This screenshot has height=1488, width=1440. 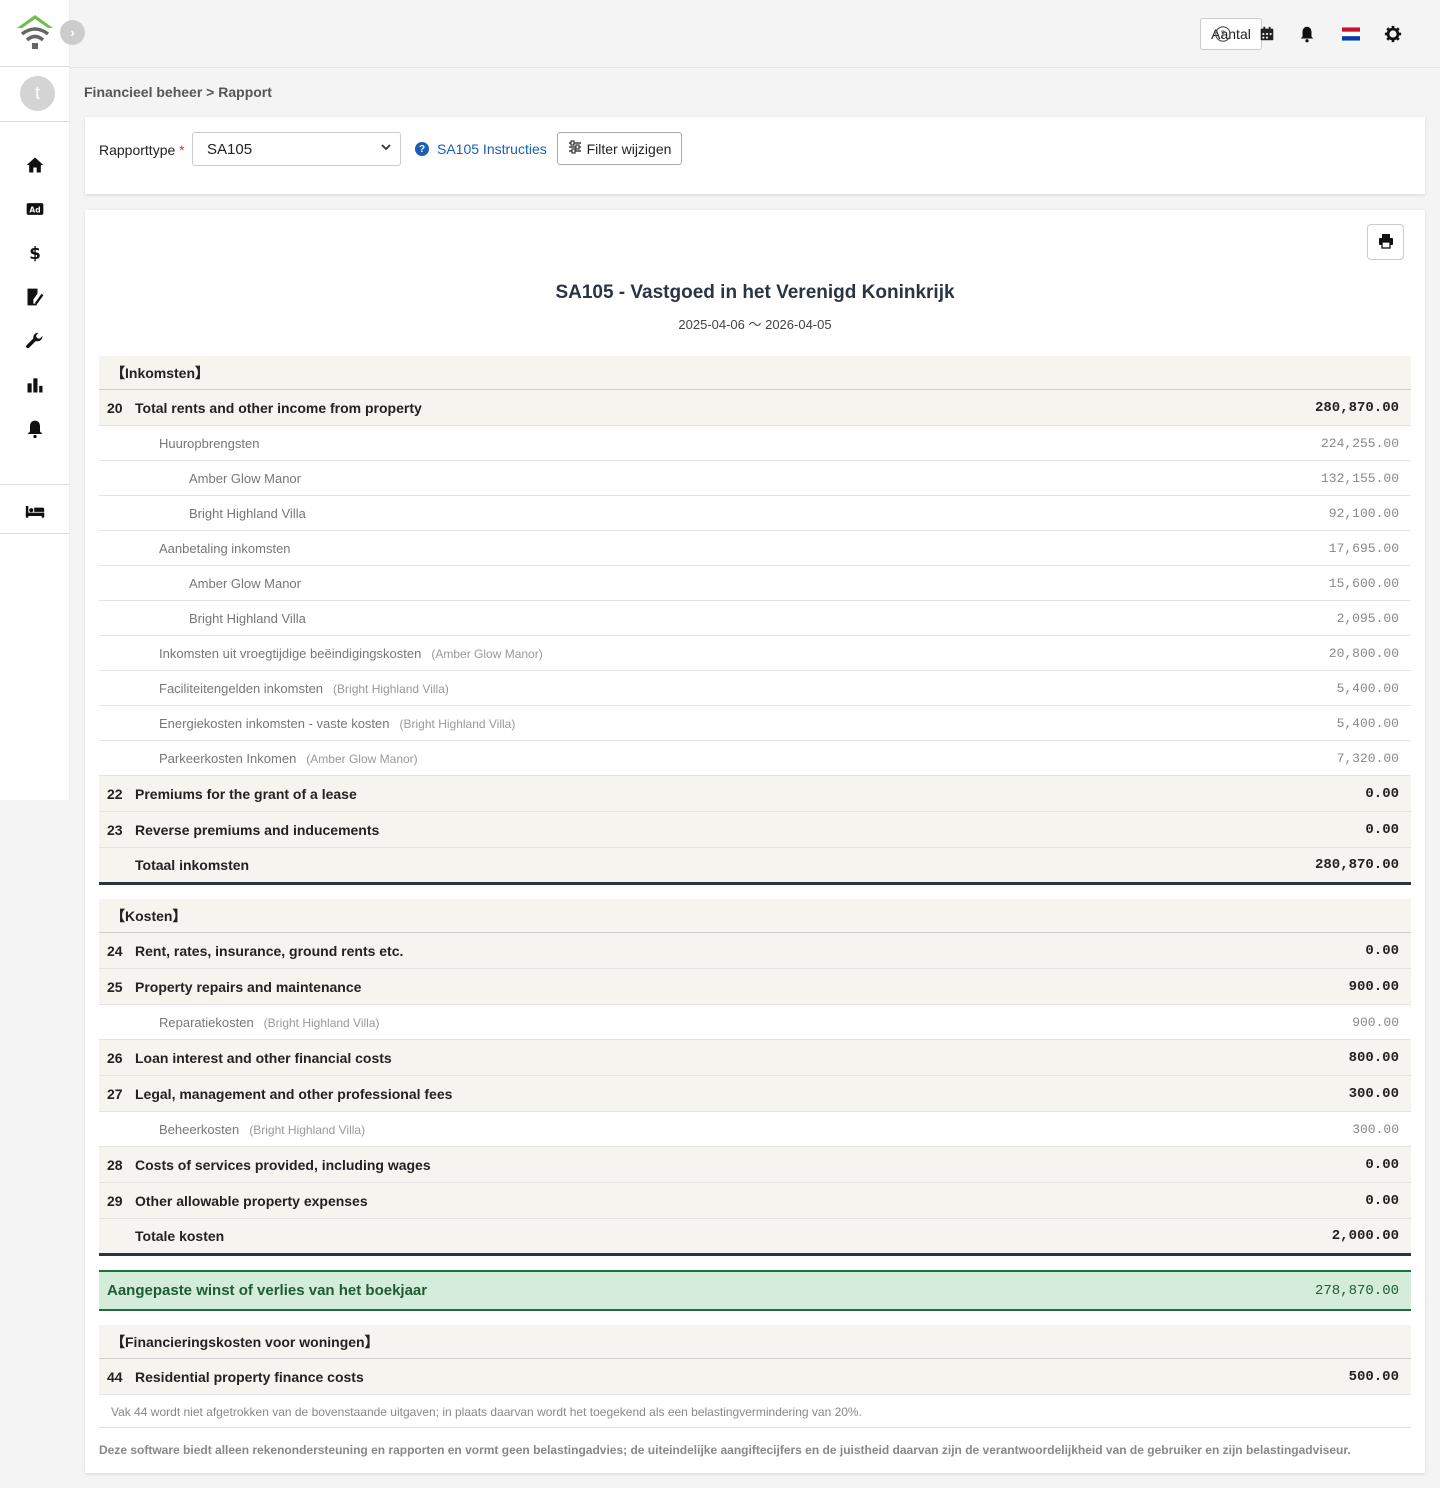 What do you see at coordinates (241, 688) in the screenshot?
I see `row-label-text: Faciliteitengelden inkomsten` at bounding box center [241, 688].